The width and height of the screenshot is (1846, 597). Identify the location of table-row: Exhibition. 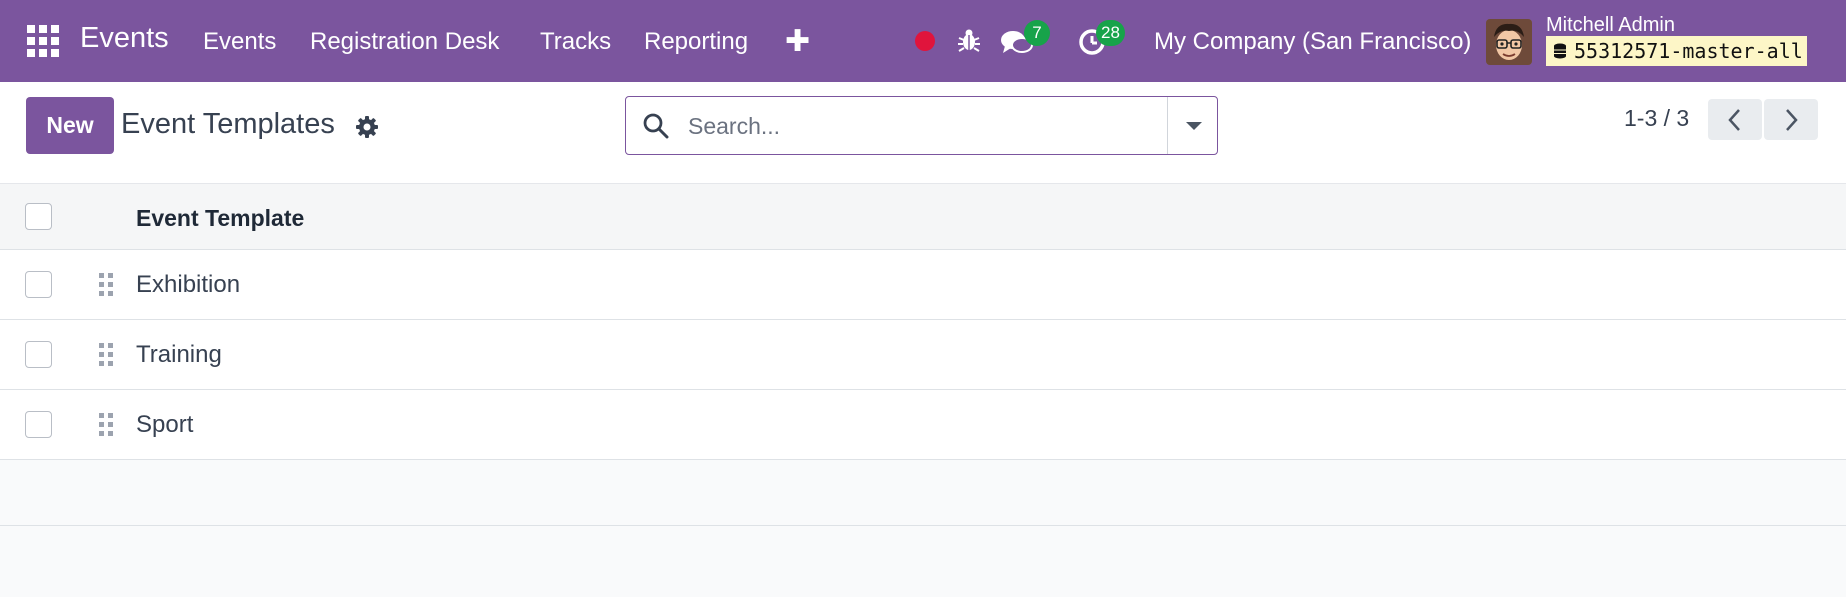
(923, 285).